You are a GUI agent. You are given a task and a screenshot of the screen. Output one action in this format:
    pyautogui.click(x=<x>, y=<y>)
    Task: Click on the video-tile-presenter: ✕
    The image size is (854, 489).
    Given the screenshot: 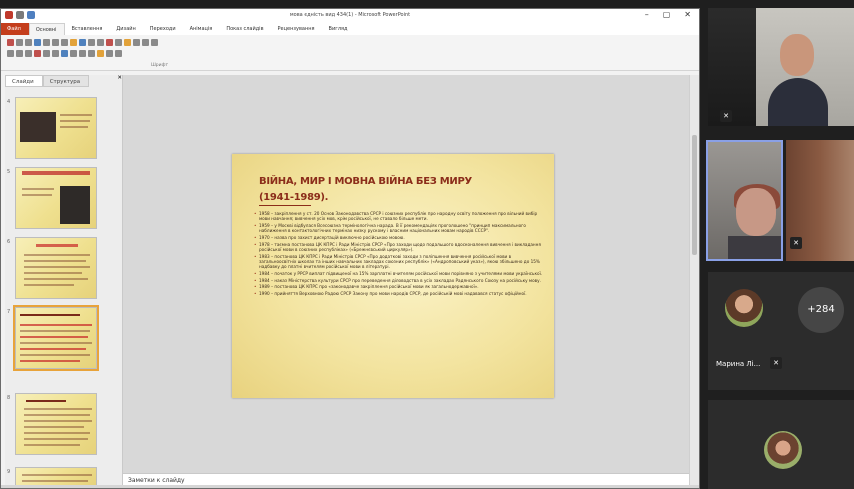 What is the action you would take?
    pyautogui.click(x=781, y=67)
    